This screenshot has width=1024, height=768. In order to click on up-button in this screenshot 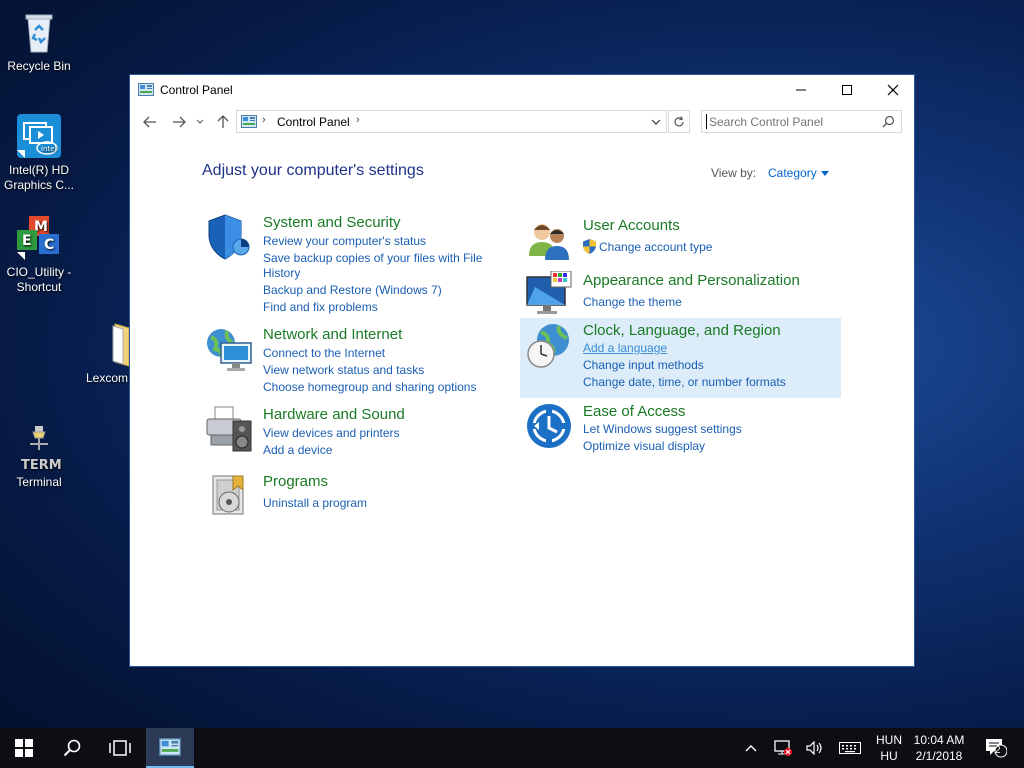, I will do `click(223, 122)`.